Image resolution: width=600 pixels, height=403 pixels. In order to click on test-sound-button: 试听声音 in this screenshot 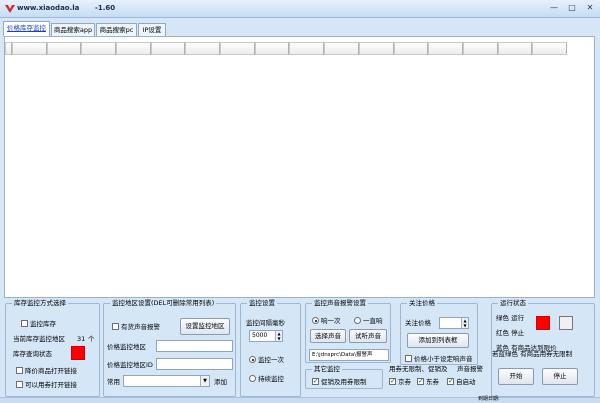, I will do `click(368, 336)`.